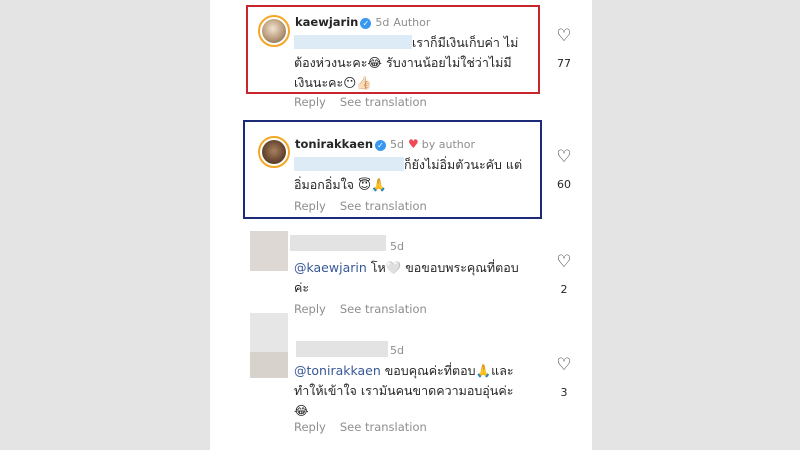 This screenshot has width=800, height=450. Describe the element at coordinates (408, 174) in the screenshot. I see `comment-text: ก็ยังไม่อิ่มตัวนะคับ แต่ อิ่มอกอิ่มใจ 😇🙏` at that location.